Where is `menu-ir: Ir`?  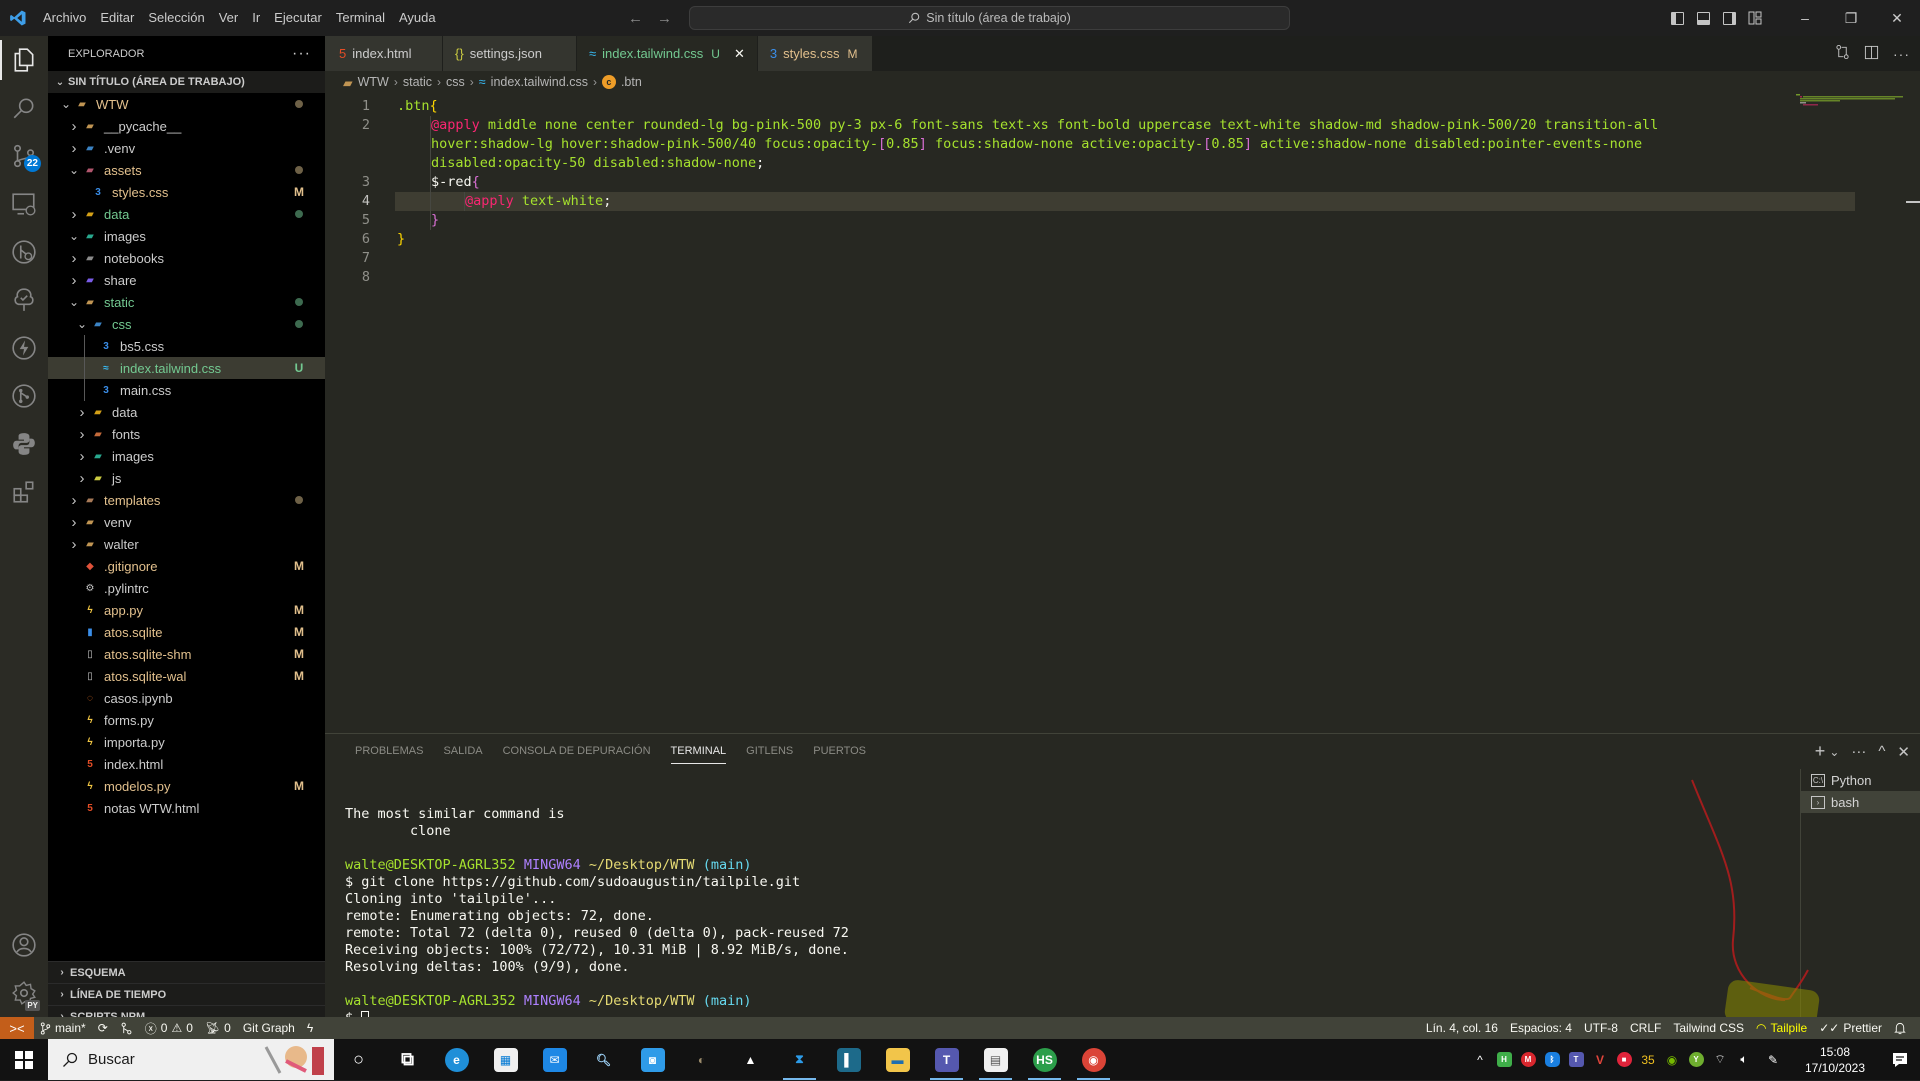
menu-ir: Ir is located at coordinates (256, 18).